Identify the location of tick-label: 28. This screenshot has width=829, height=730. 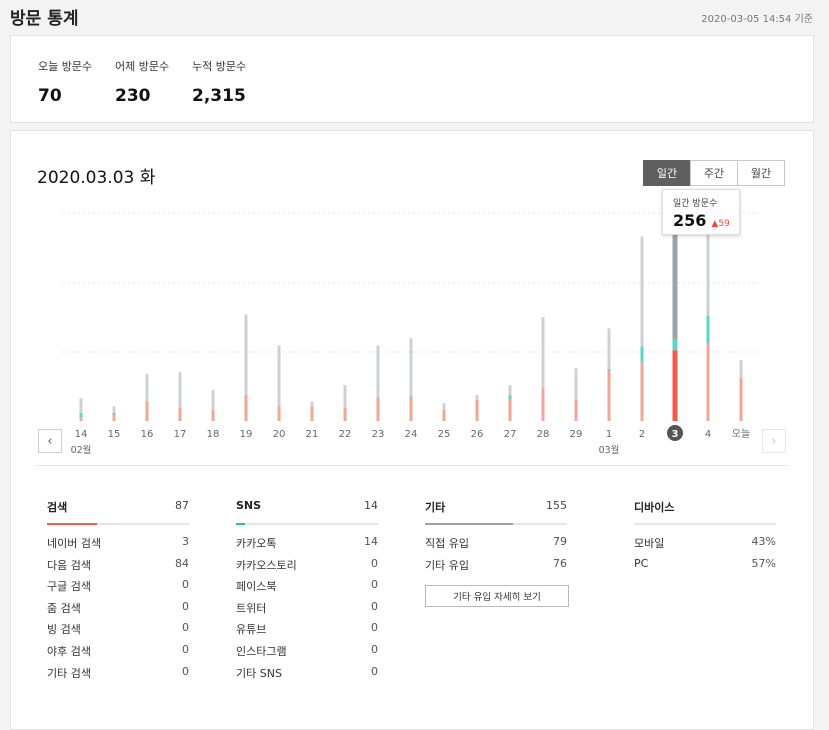
(543, 434).